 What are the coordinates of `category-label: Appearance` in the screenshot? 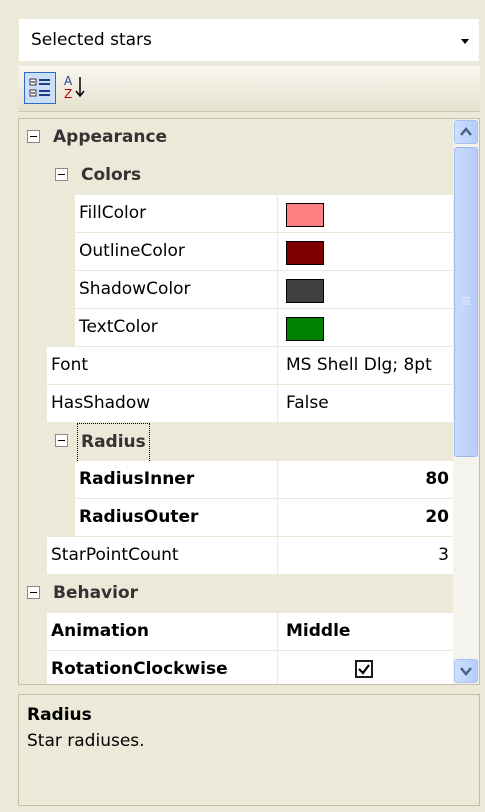 It's located at (110, 137).